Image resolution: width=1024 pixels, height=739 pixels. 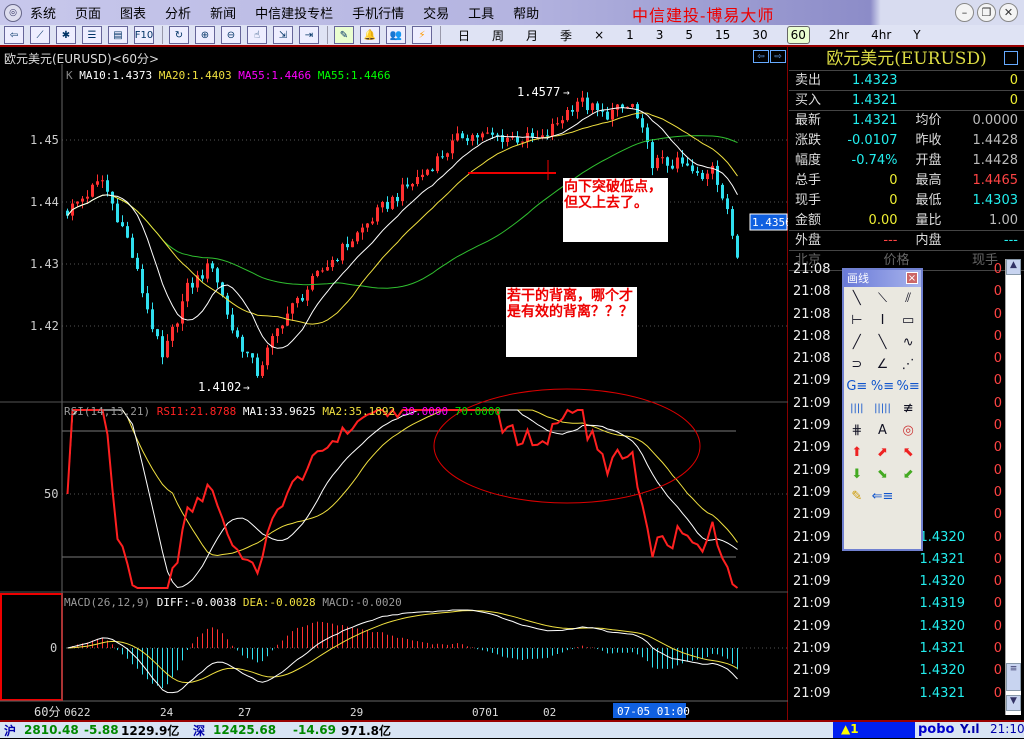 What do you see at coordinates (857, 496) in the screenshot?
I see `eraser-tool-icon: ✎` at bounding box center [857, 496].